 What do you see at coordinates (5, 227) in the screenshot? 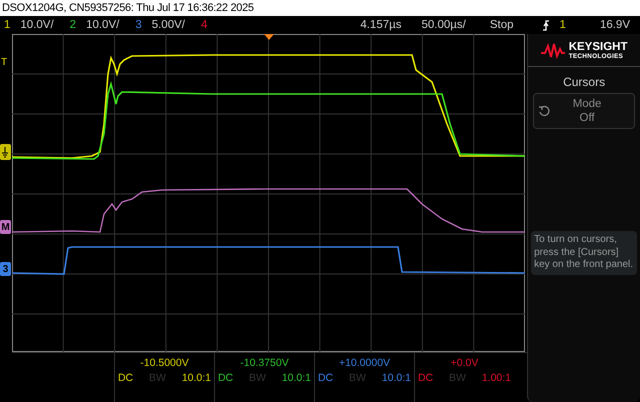
I see `math-marker: M` at bounding box center [5, 227].